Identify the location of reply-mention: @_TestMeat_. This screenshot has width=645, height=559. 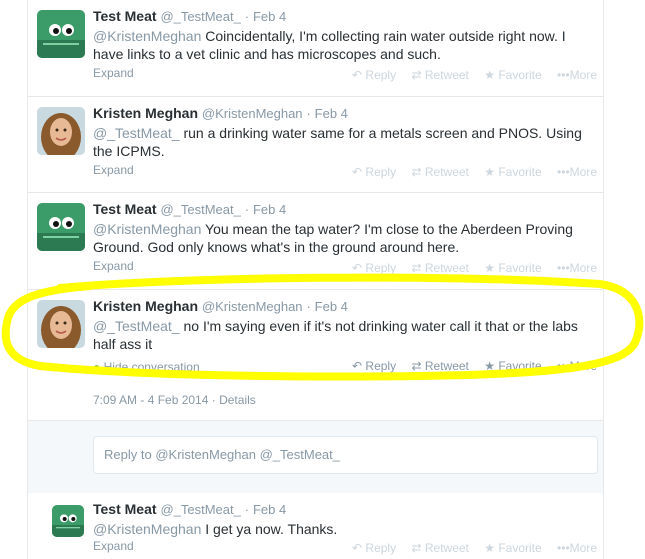
(299, 454).